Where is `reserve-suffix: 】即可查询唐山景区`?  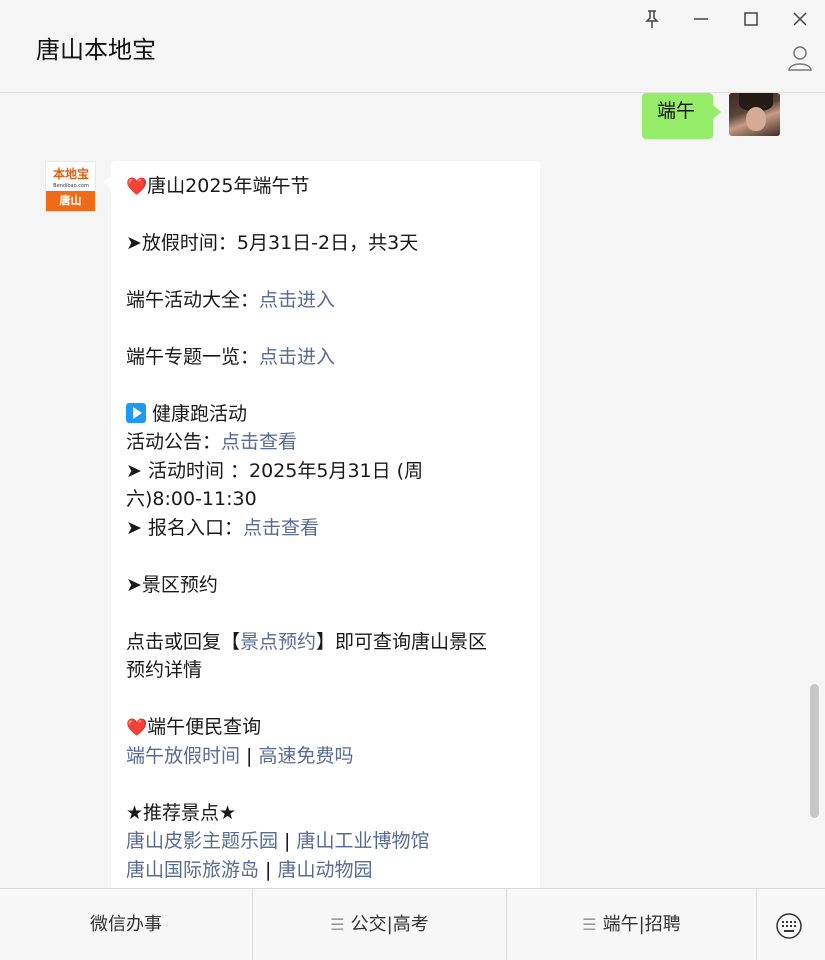
reserve-suffix: 】即可查询唐山景区 is located at coordinates (402, 642).